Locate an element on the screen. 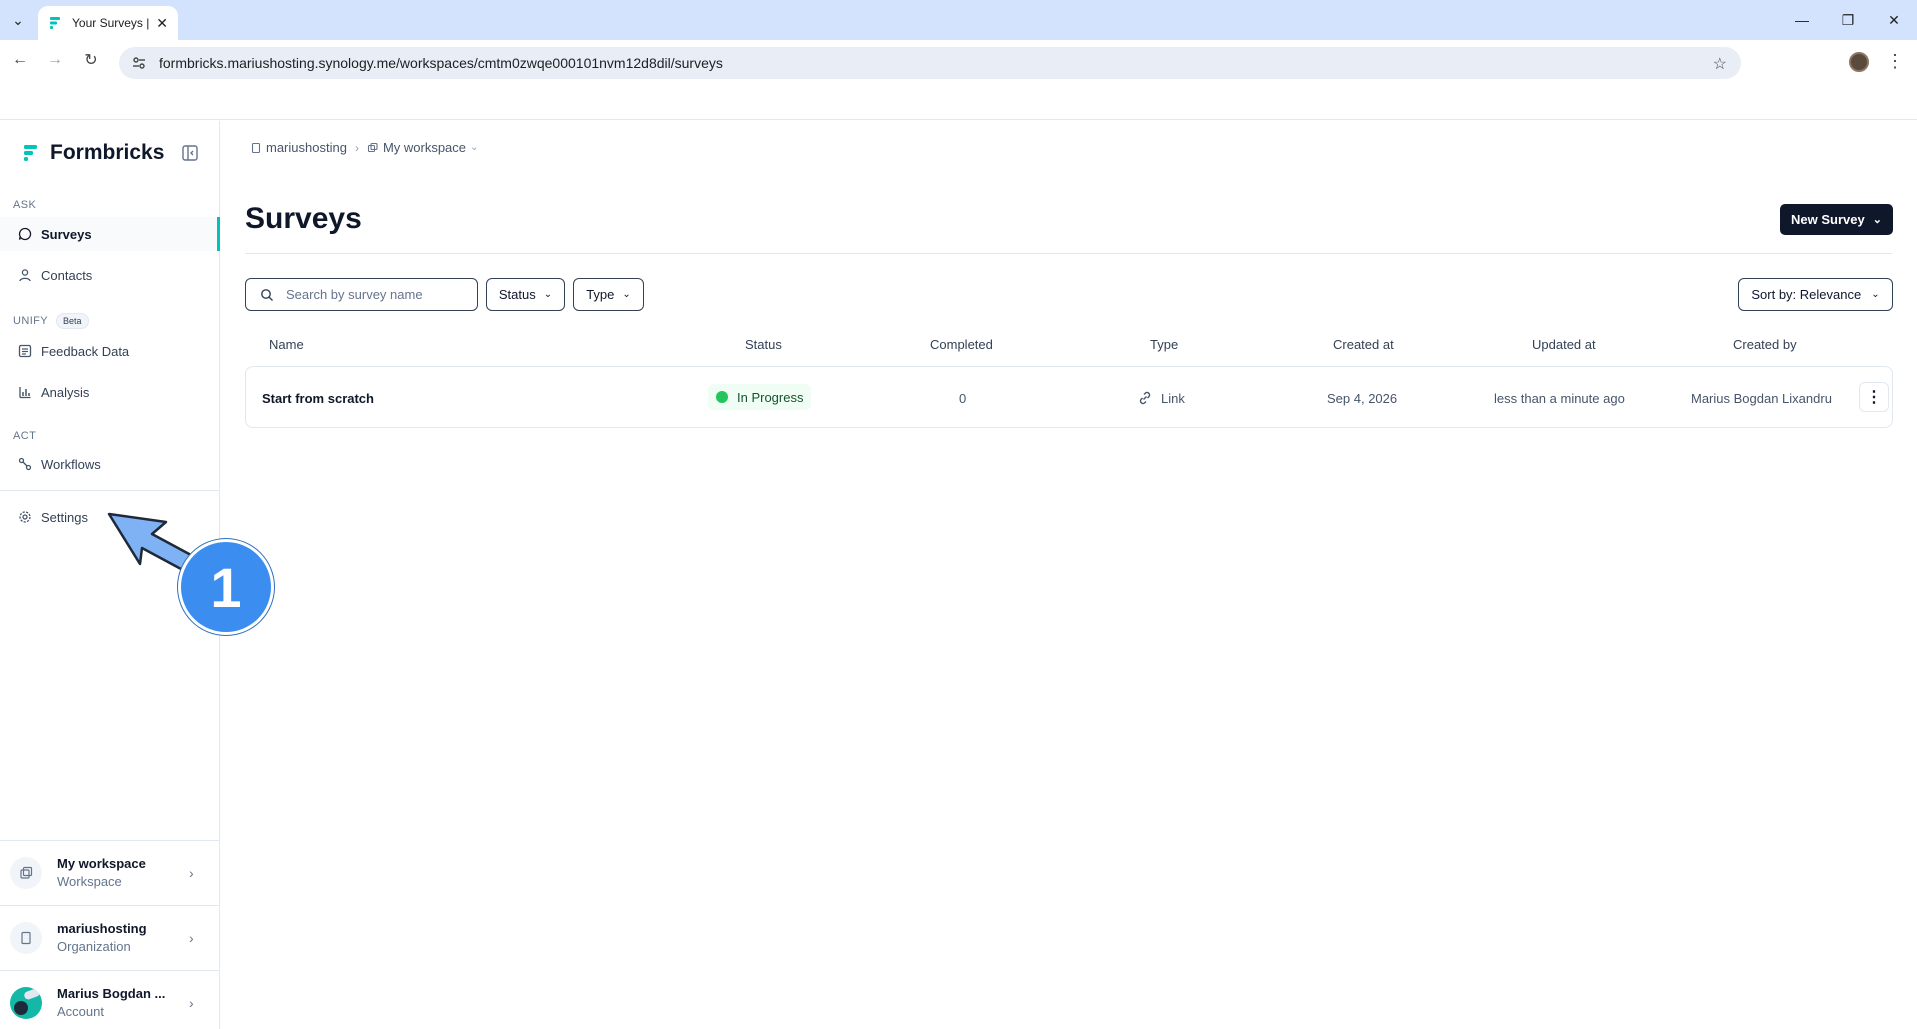 This screenshot has width=1917, height=1029. site-info-icon is located at coordinates (139, 63).